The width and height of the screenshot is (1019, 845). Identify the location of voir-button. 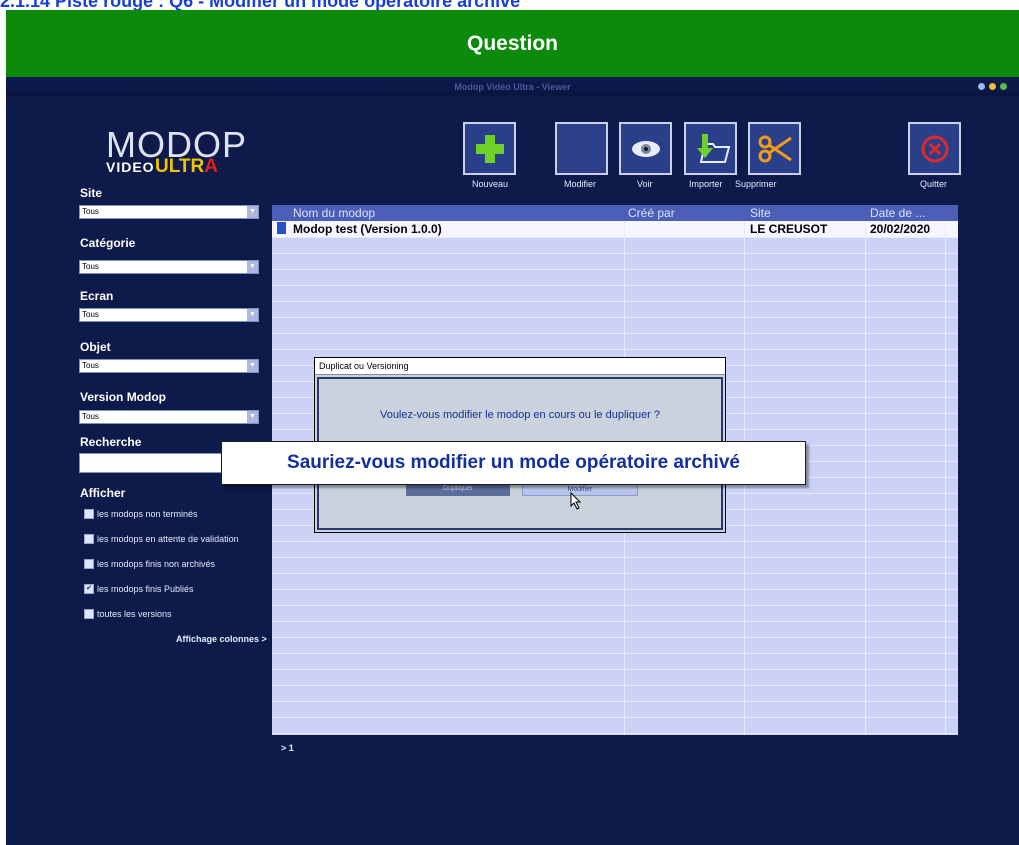
(645, 148).